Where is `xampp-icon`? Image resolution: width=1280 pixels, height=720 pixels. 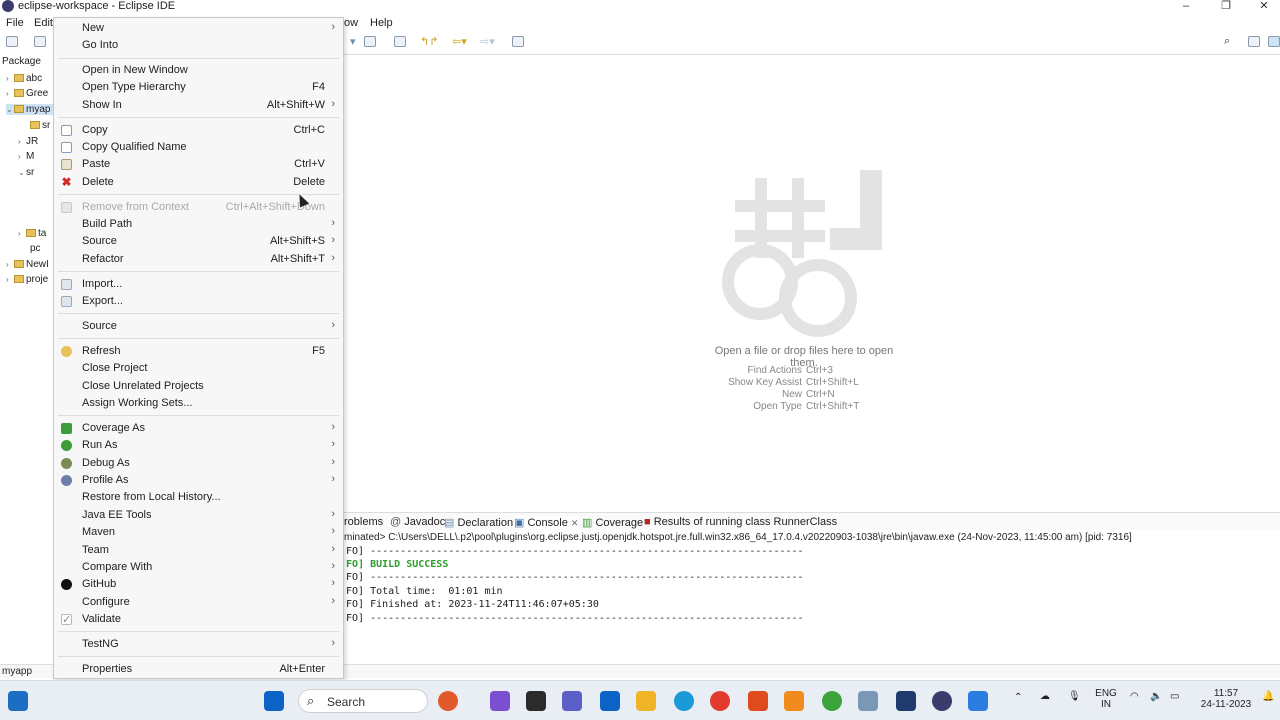
xampp-icon is located at coordinates (794, 701).